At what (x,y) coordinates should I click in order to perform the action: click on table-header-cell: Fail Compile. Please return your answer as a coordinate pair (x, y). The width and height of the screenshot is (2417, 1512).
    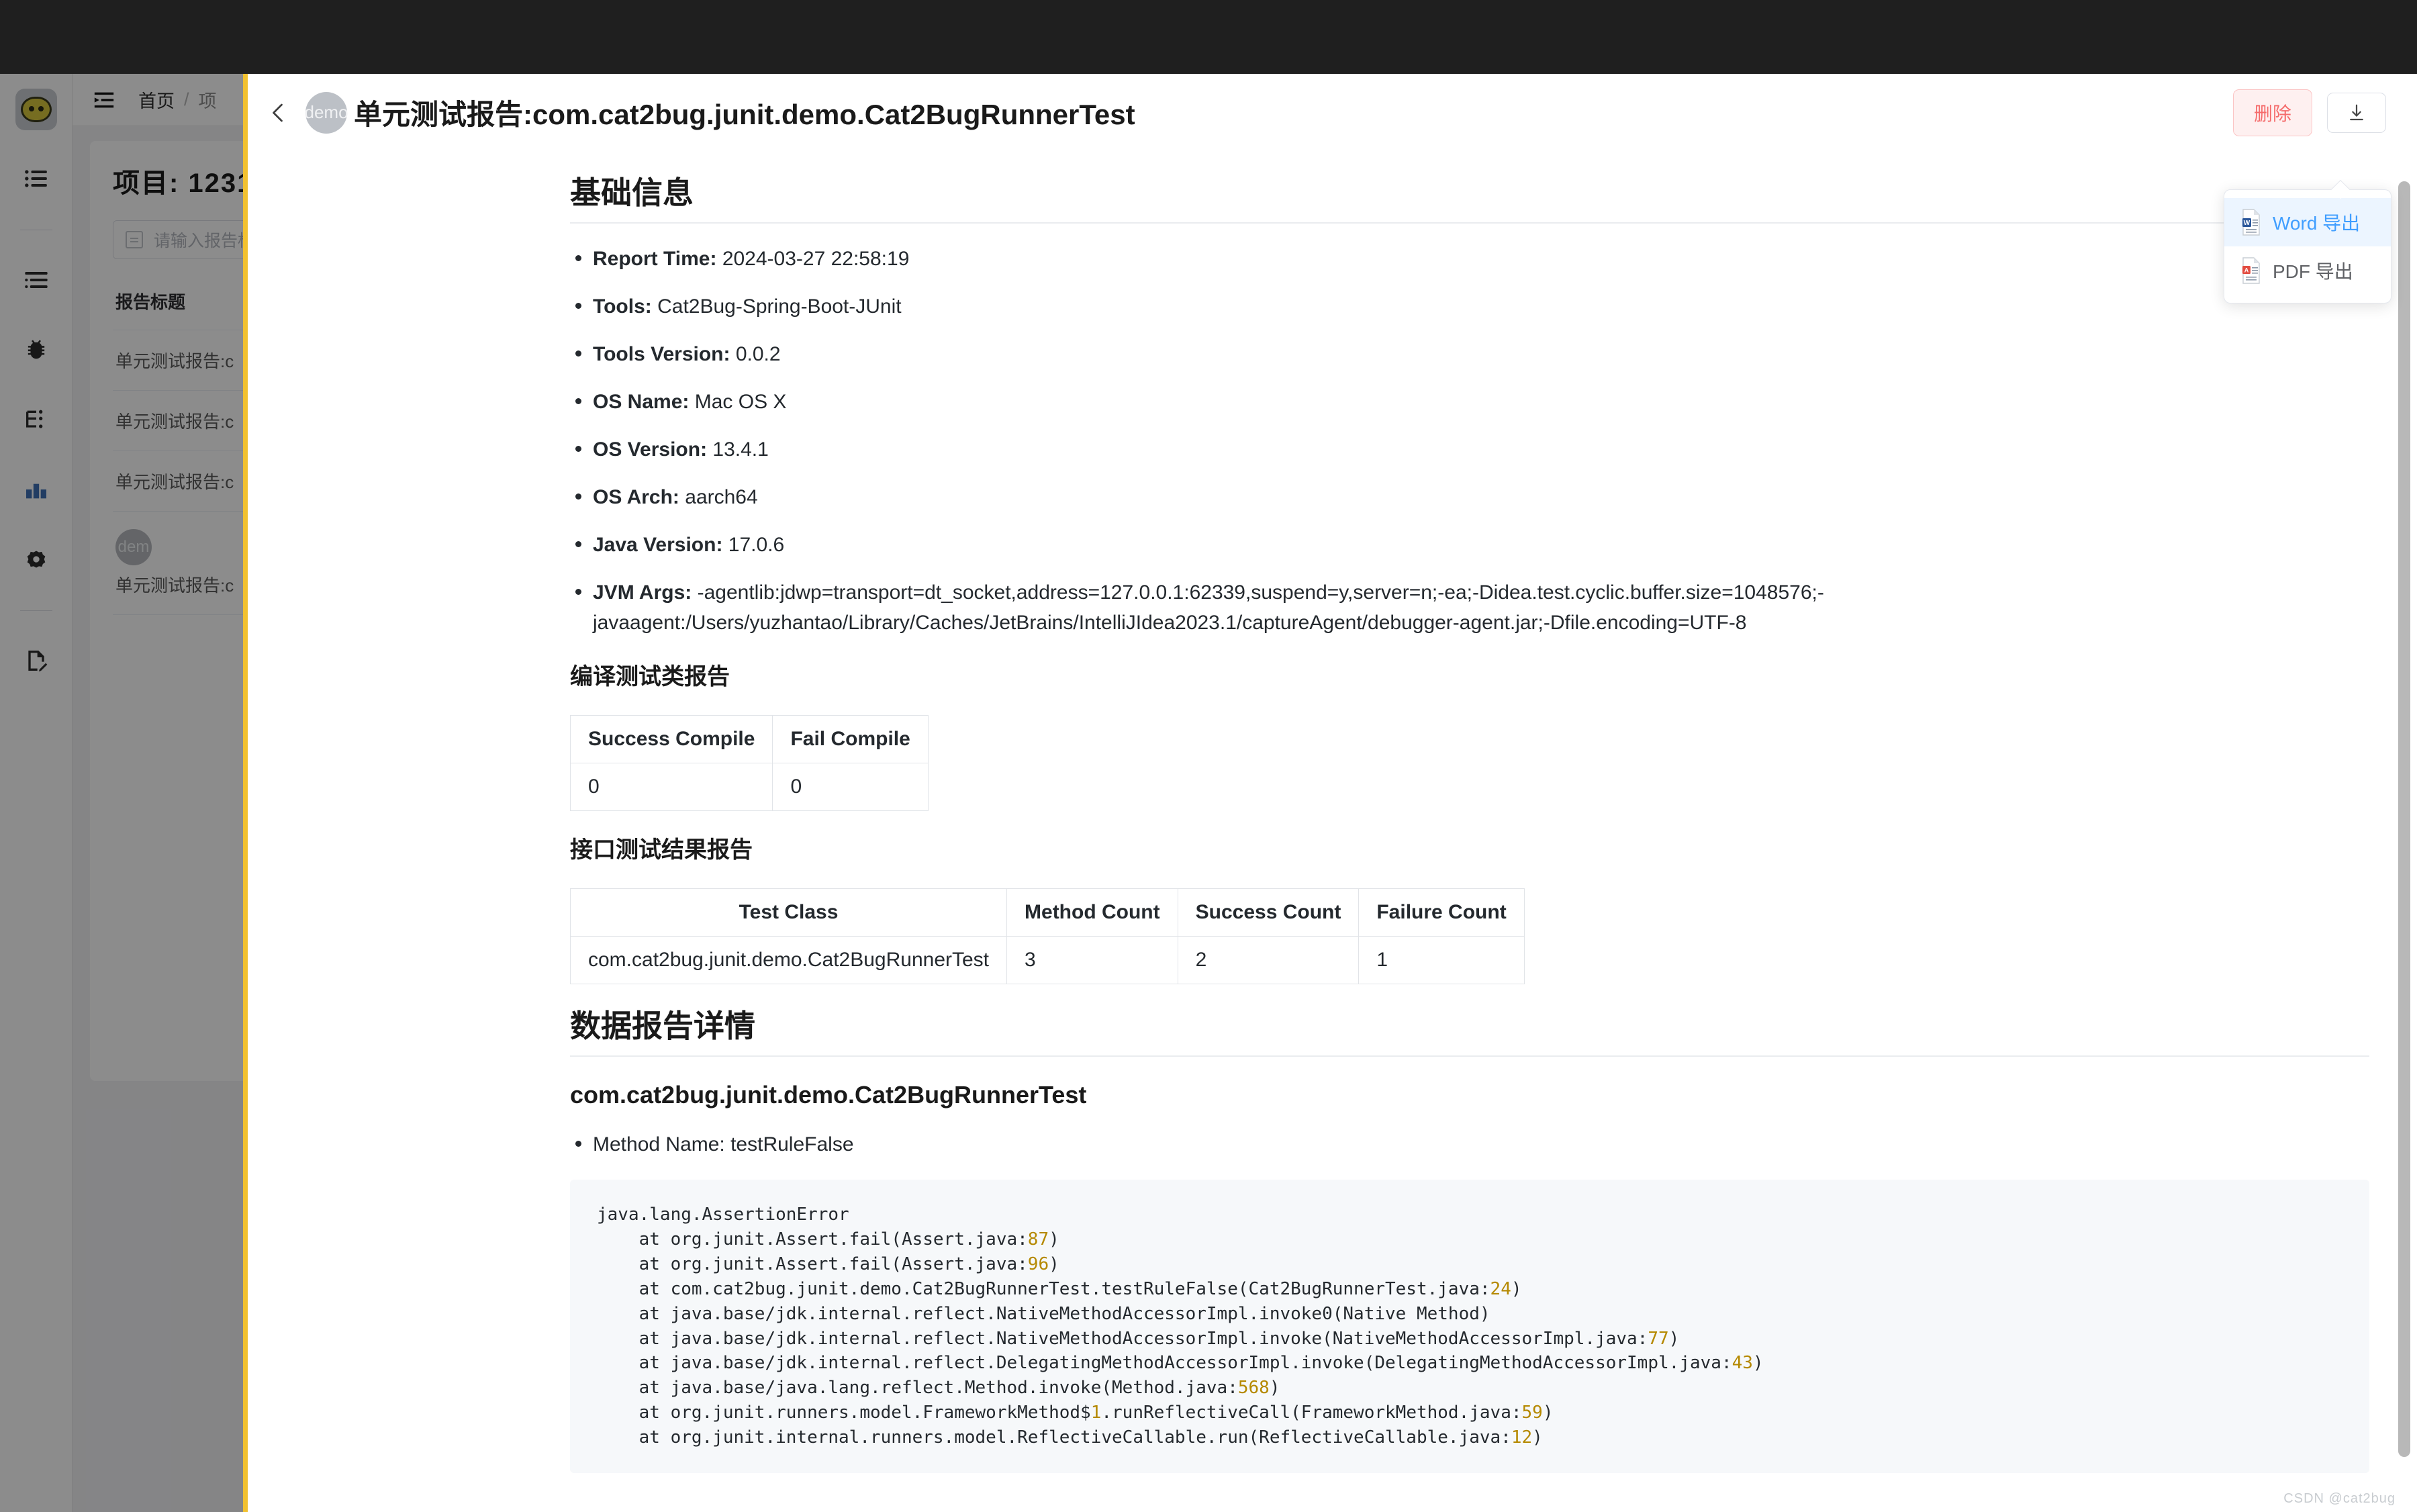
    Looking at the image, I should click on (851, 739).